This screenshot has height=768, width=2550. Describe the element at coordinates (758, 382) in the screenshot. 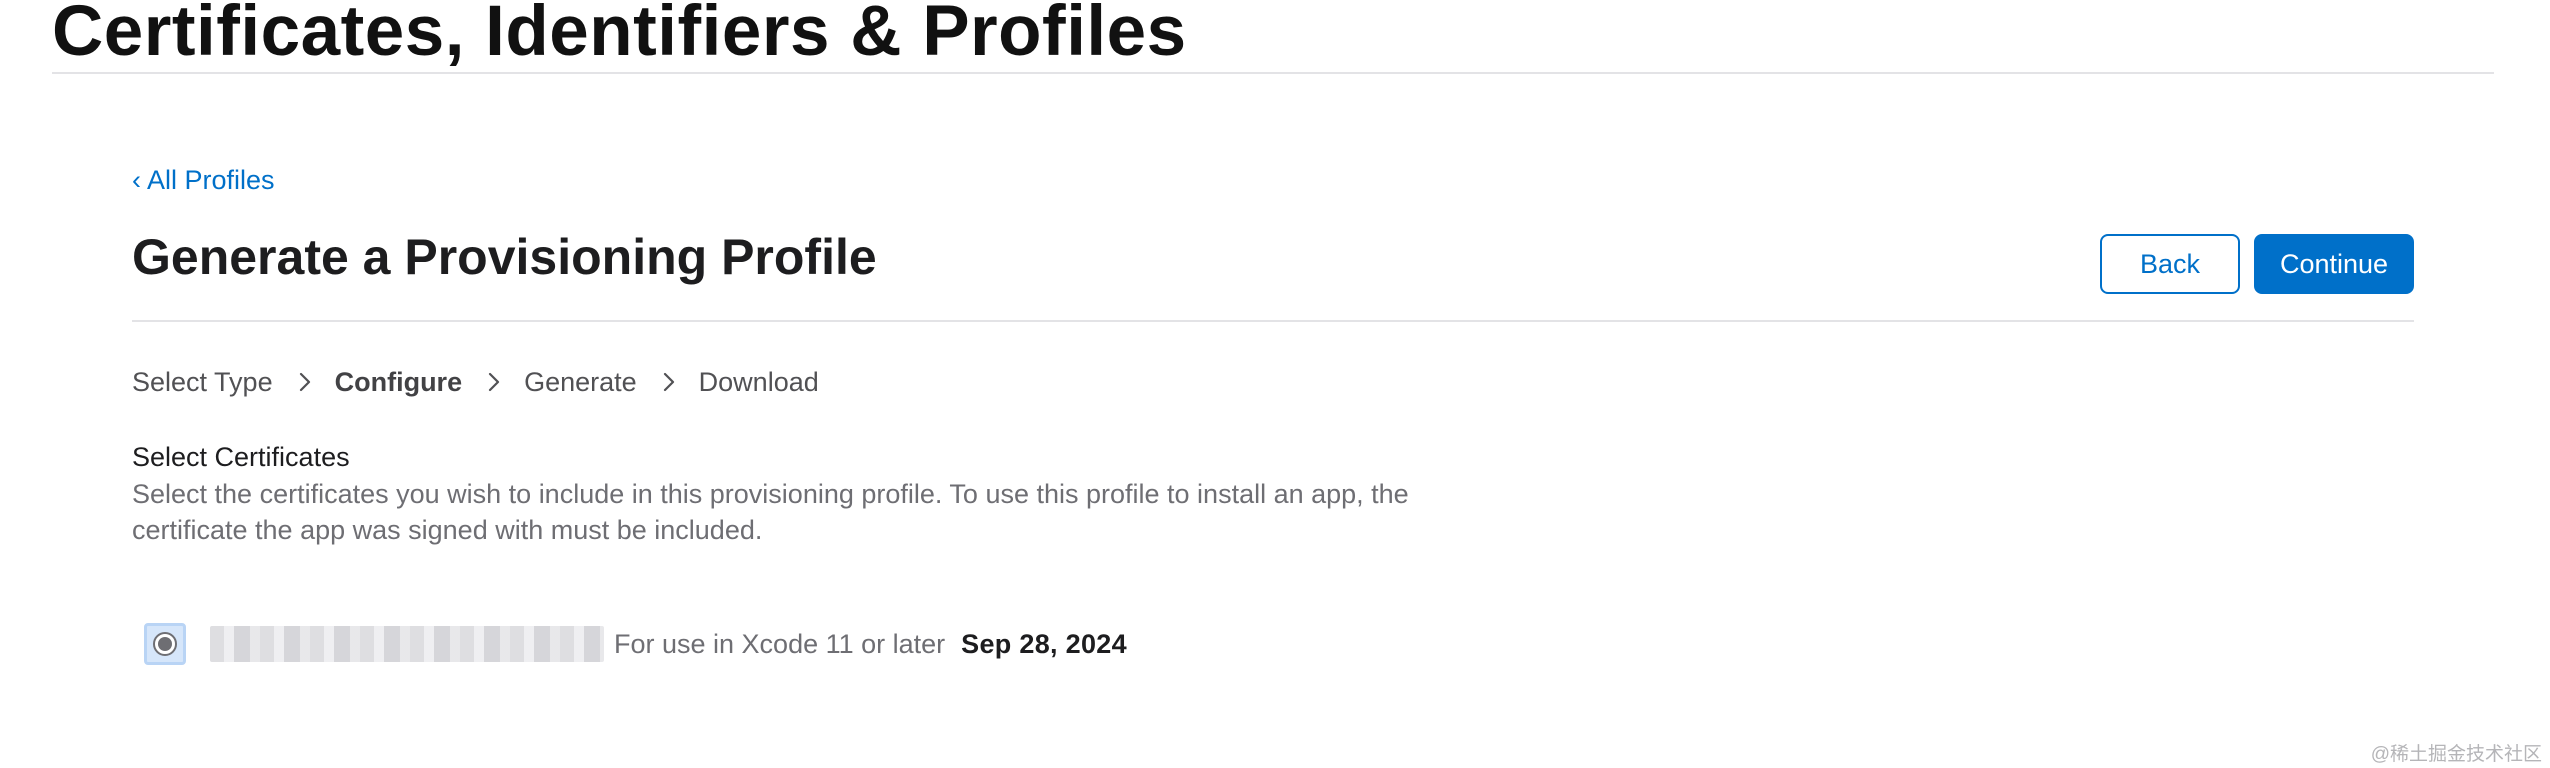

I see `step-download: Download` at that location.